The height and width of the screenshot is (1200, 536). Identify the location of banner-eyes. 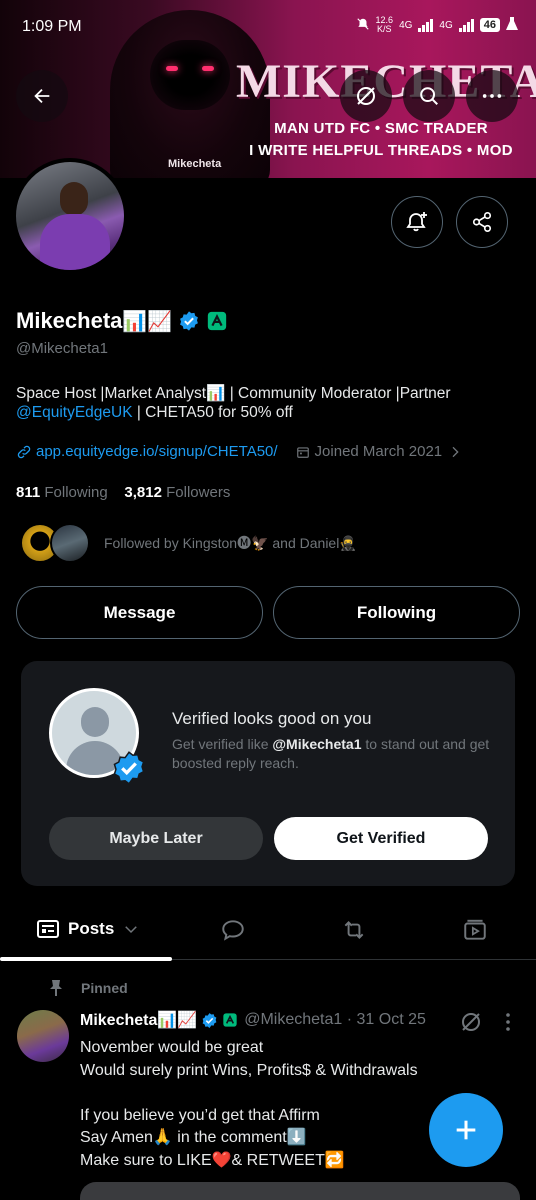
(190, 69).